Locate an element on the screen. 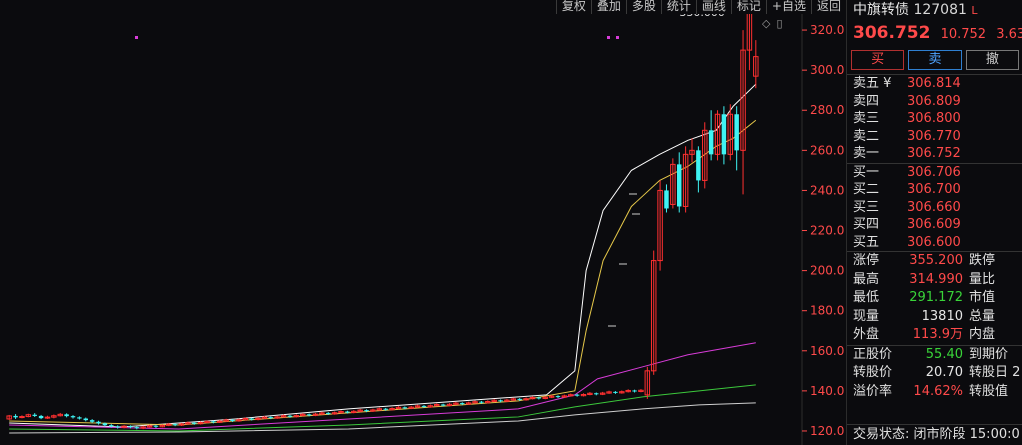  y-tick-label: 260.0 is located at coordinates (827, 150).